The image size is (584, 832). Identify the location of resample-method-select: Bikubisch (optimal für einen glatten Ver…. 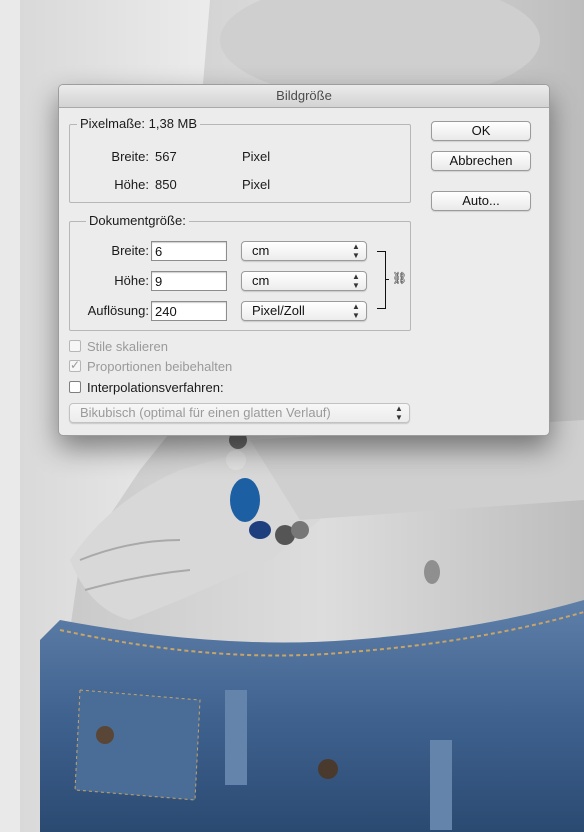
(239, 413).